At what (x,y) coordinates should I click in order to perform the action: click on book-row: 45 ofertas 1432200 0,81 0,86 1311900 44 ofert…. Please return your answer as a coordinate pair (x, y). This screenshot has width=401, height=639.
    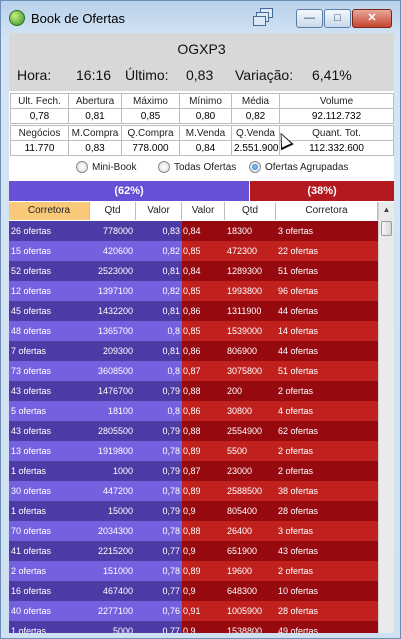
    Looking at the image, I should click on (193, 311).